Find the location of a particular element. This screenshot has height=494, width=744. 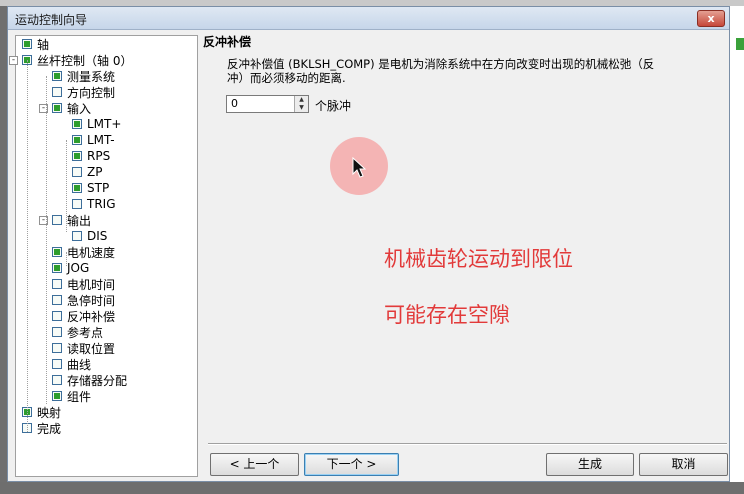

tree-item: RPS is located at coordinates (91, 156).